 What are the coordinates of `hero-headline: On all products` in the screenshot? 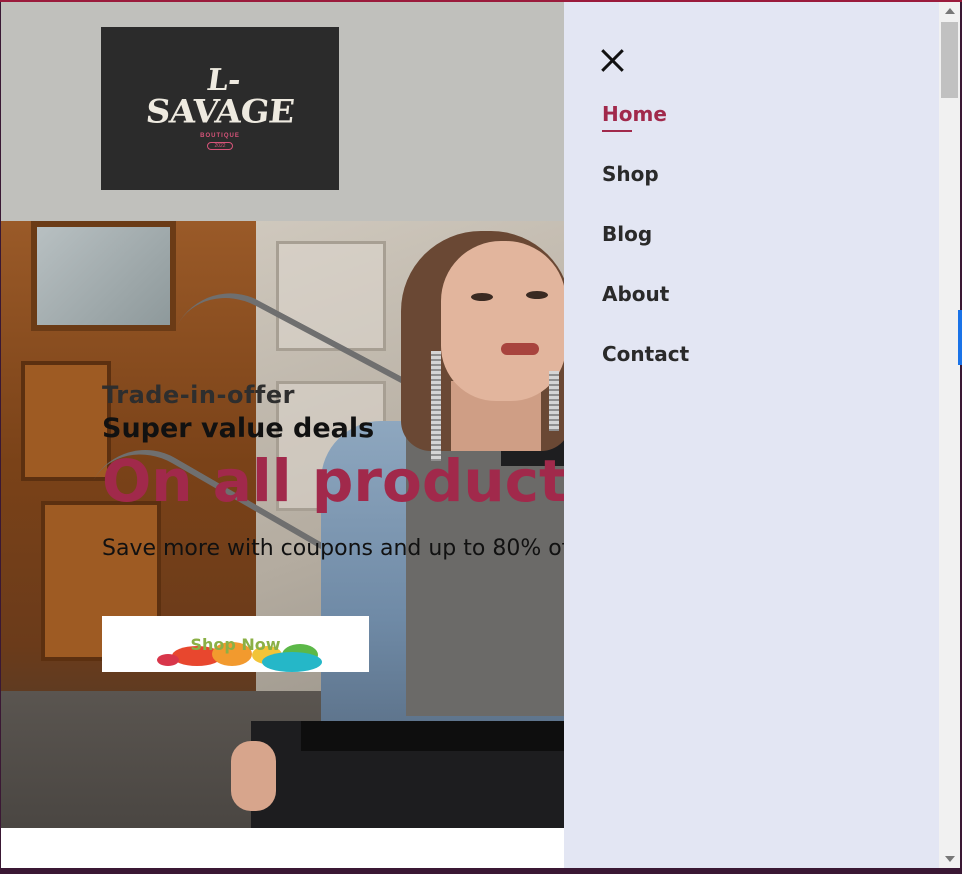 It's located at (352, 481).